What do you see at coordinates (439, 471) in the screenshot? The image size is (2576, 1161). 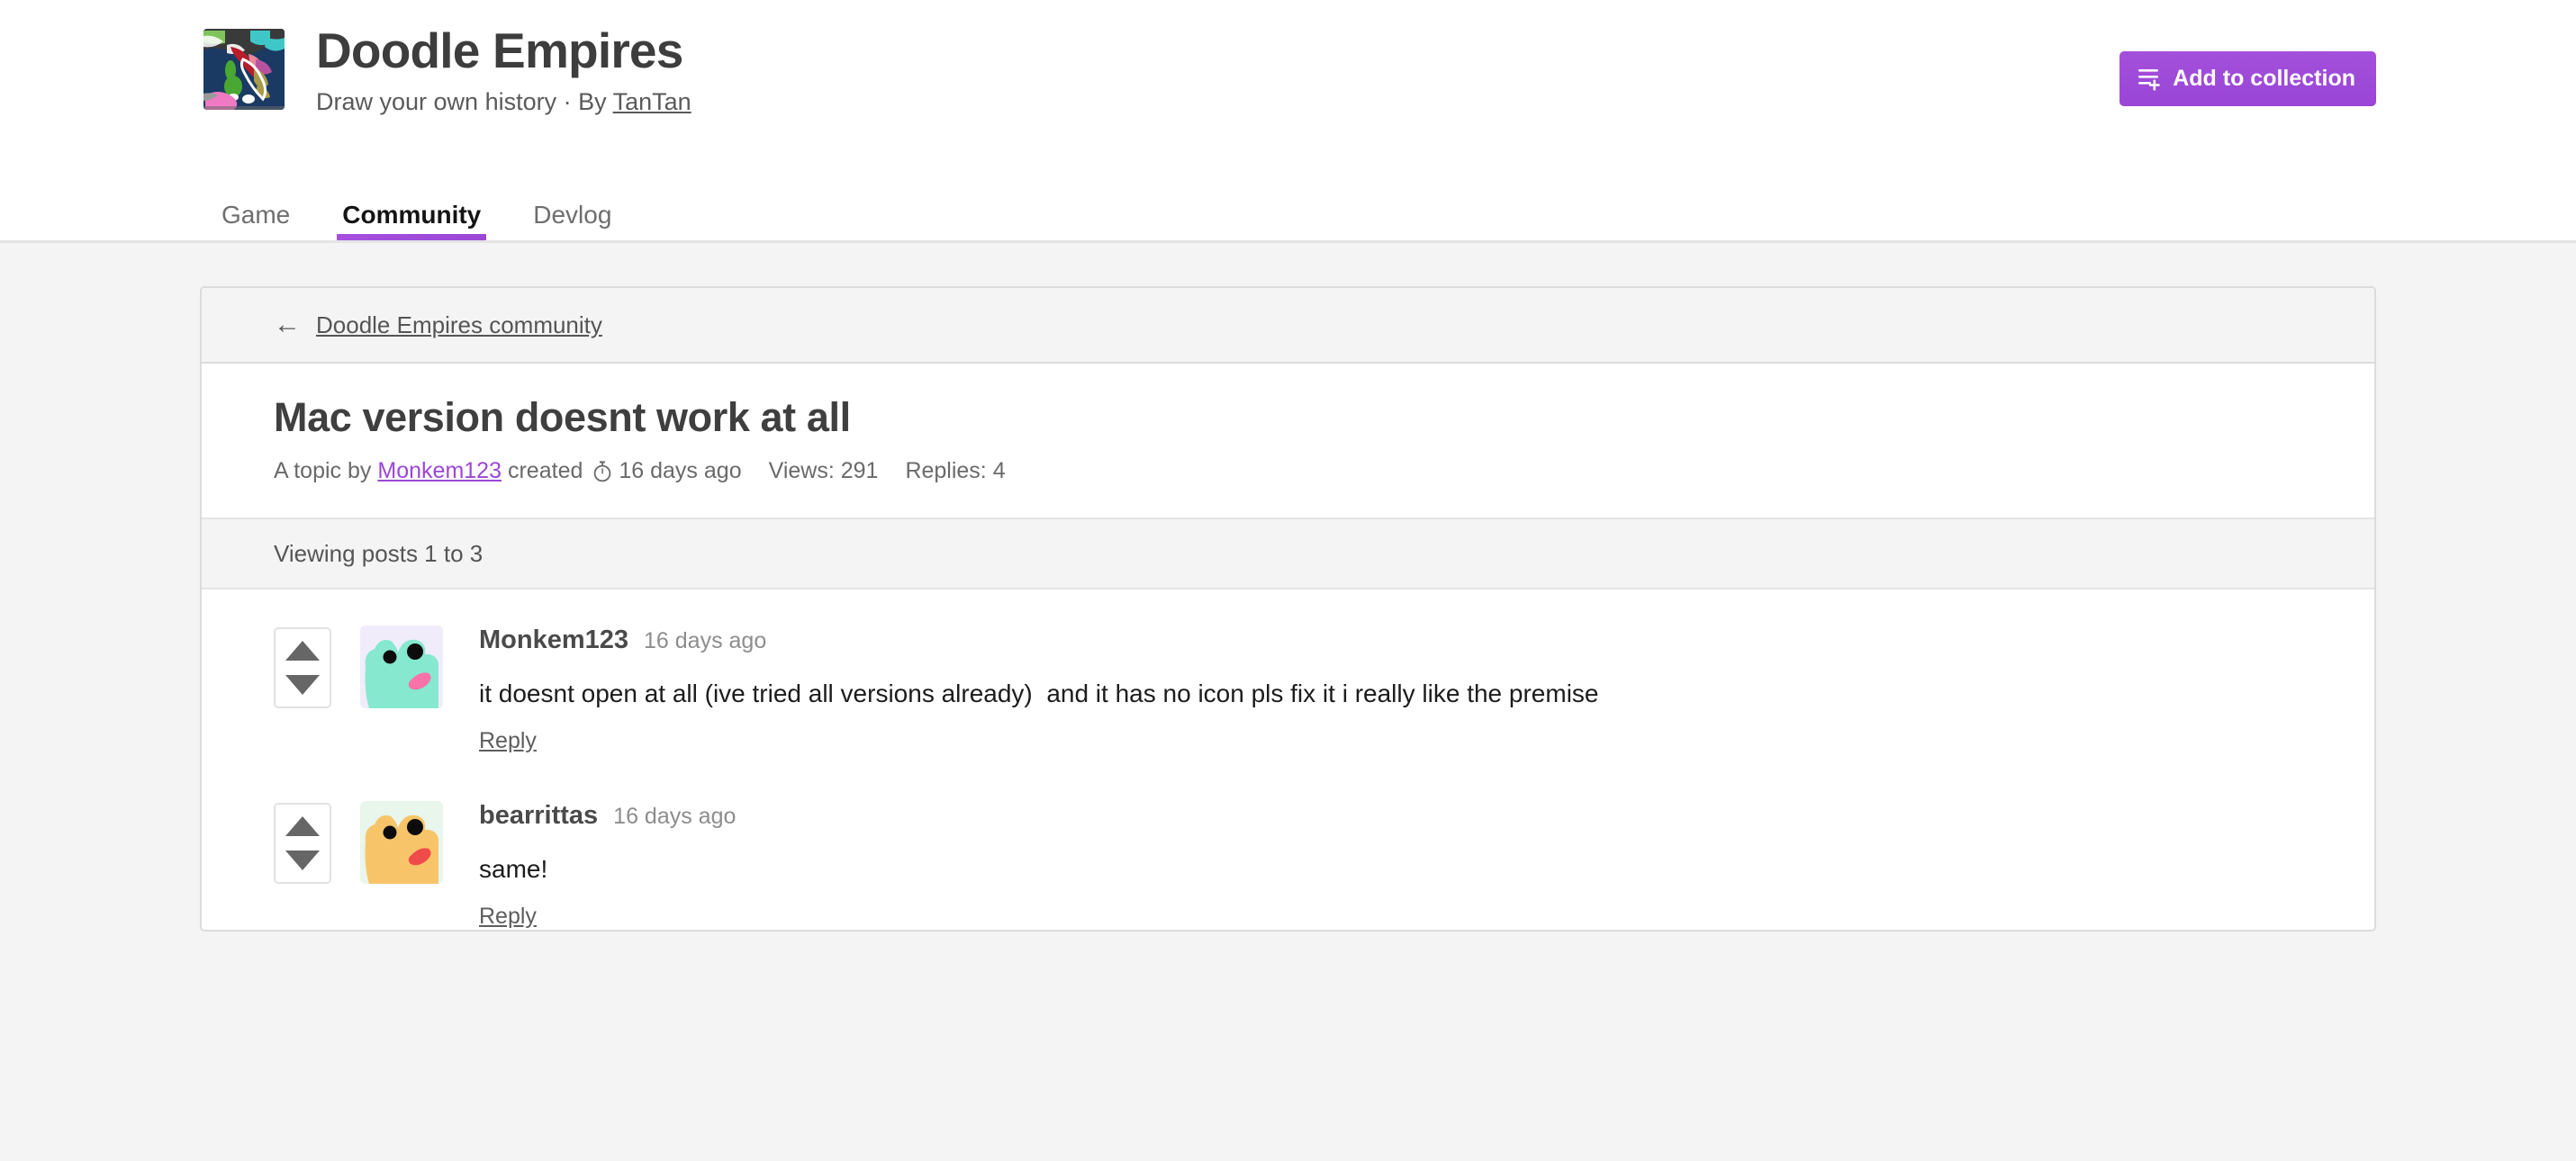 I see `topic-author-link: Monkem123` at bounding box center [439, 471].